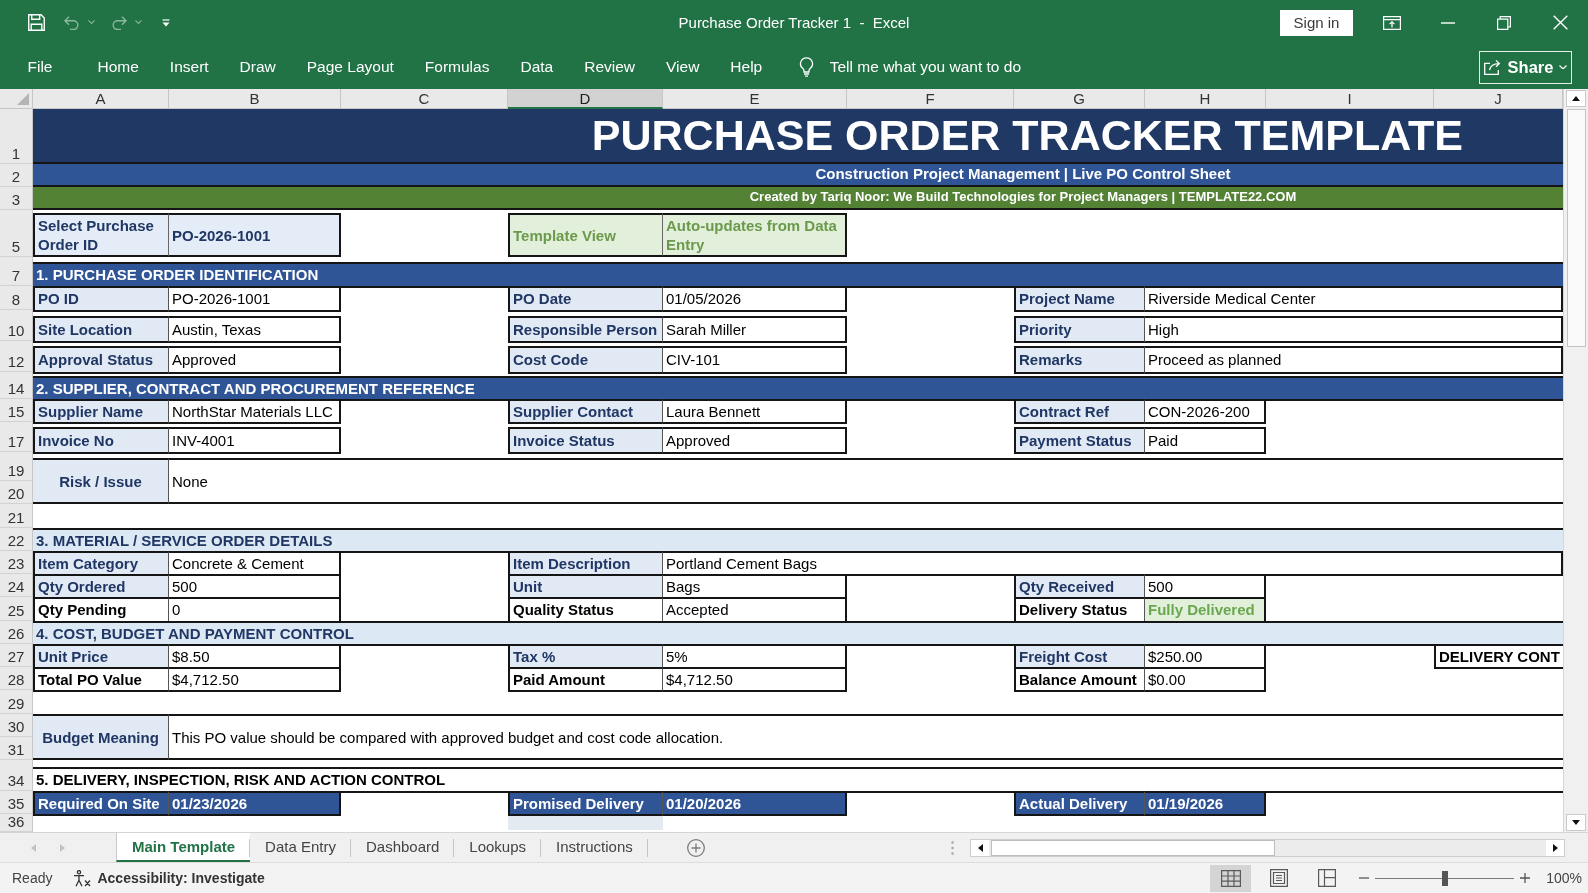  I want to click on section-heading: 5. DELIVERY, INSPECTION, RISK AND ACTION CONTROL, so click(241, 780).